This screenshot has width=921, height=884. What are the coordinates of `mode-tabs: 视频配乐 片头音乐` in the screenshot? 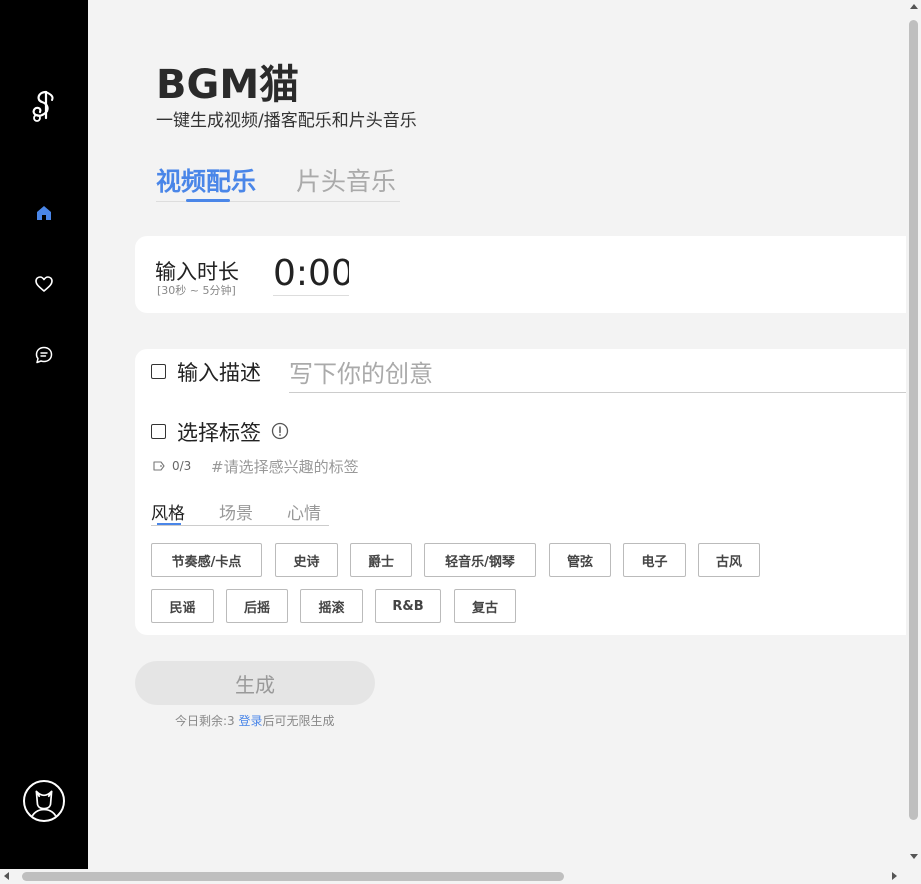 It's located at (278, 182).